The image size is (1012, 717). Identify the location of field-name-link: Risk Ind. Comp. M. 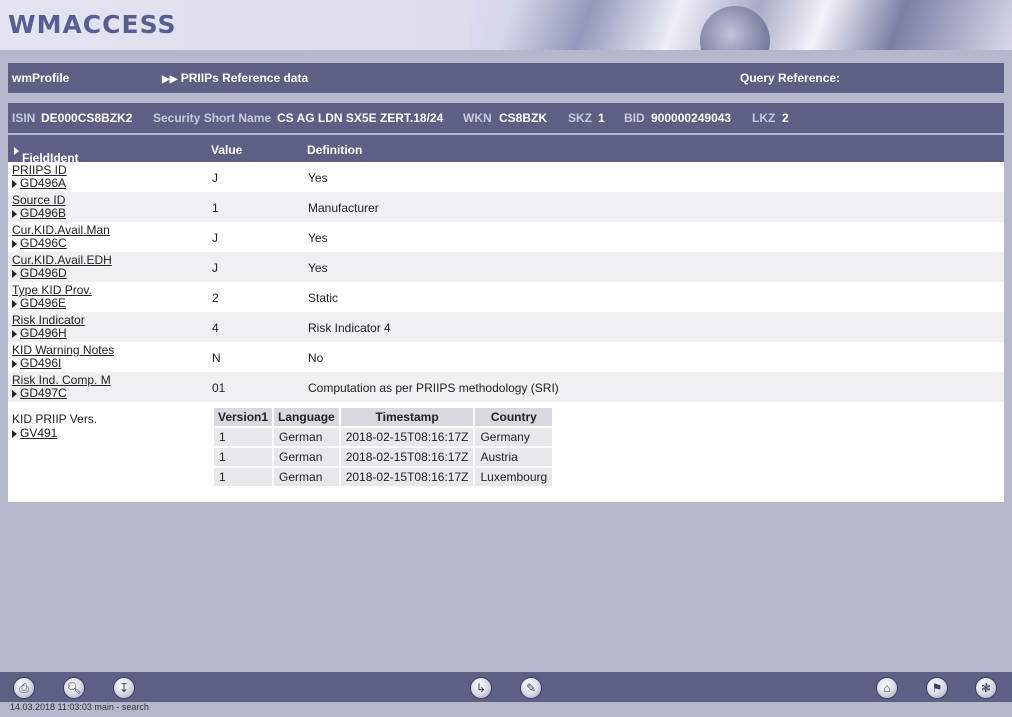
(61, 380).